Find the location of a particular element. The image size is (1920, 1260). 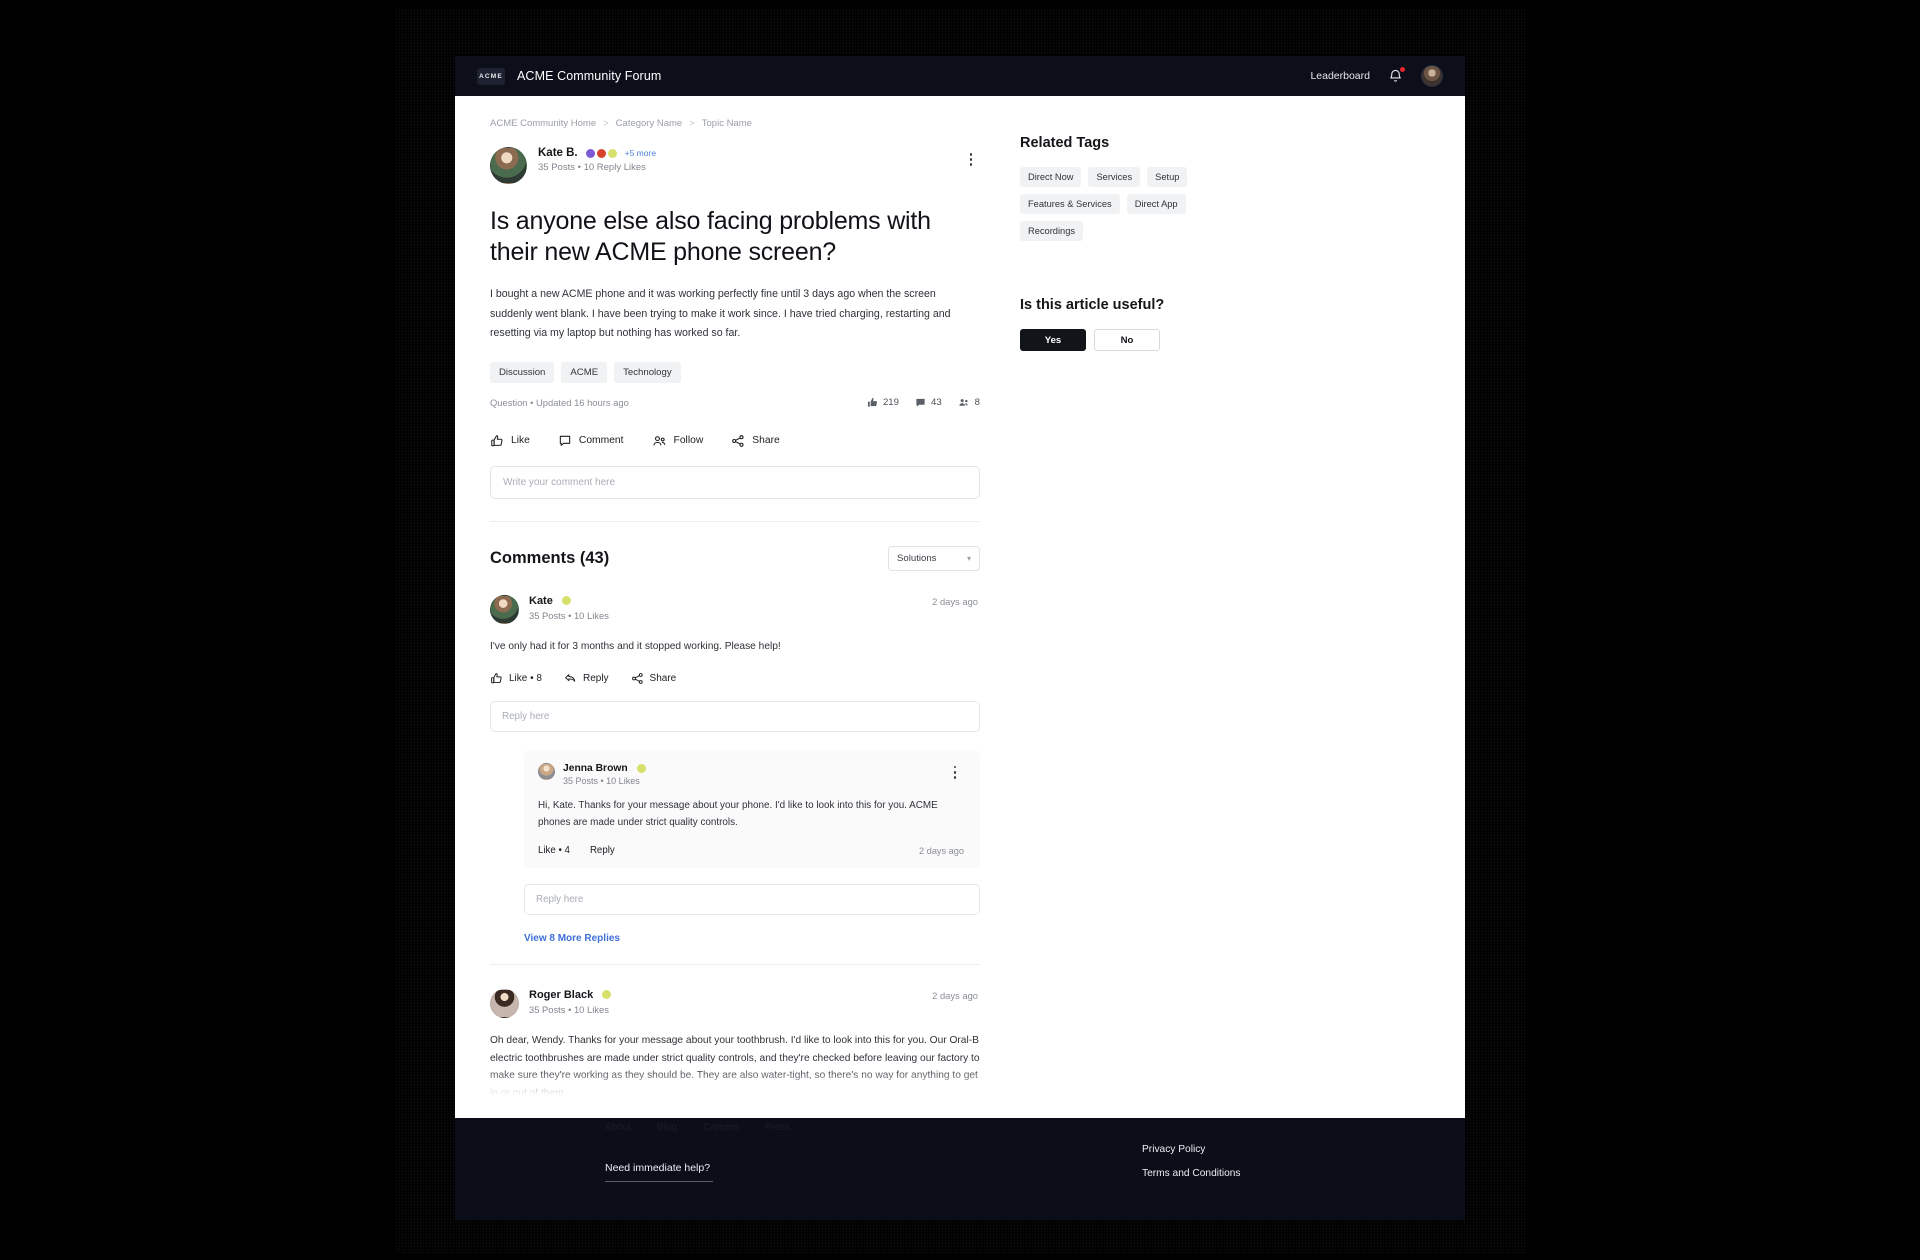

related-tag: Services is located at coordinates (1114, 177).